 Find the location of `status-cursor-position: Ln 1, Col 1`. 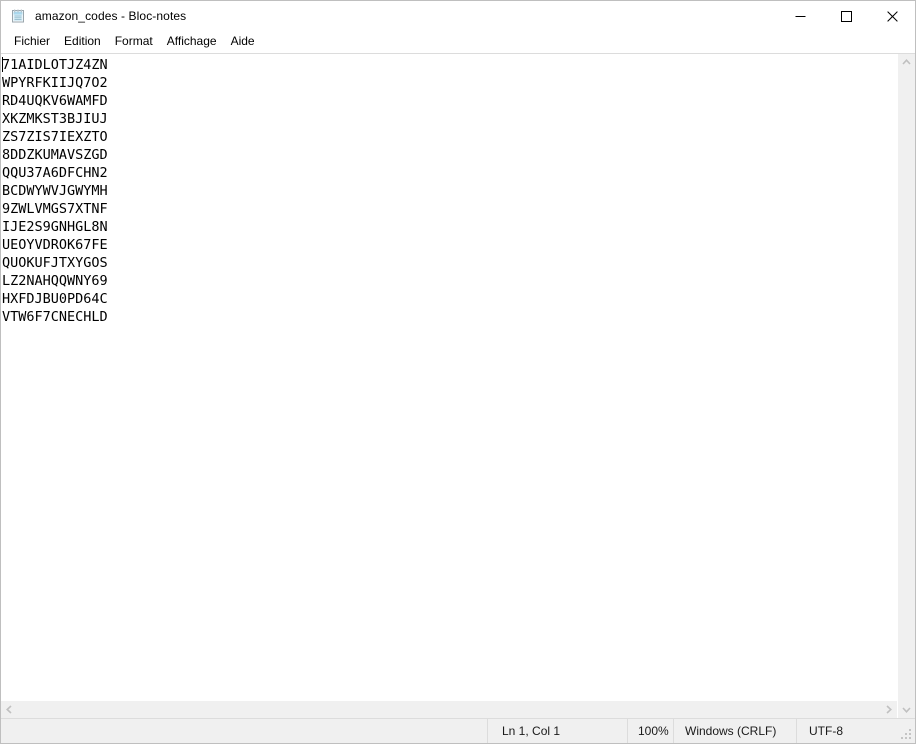

status-cursor-position: Ln 1, Col 1 is located at coordinates (557, 731).